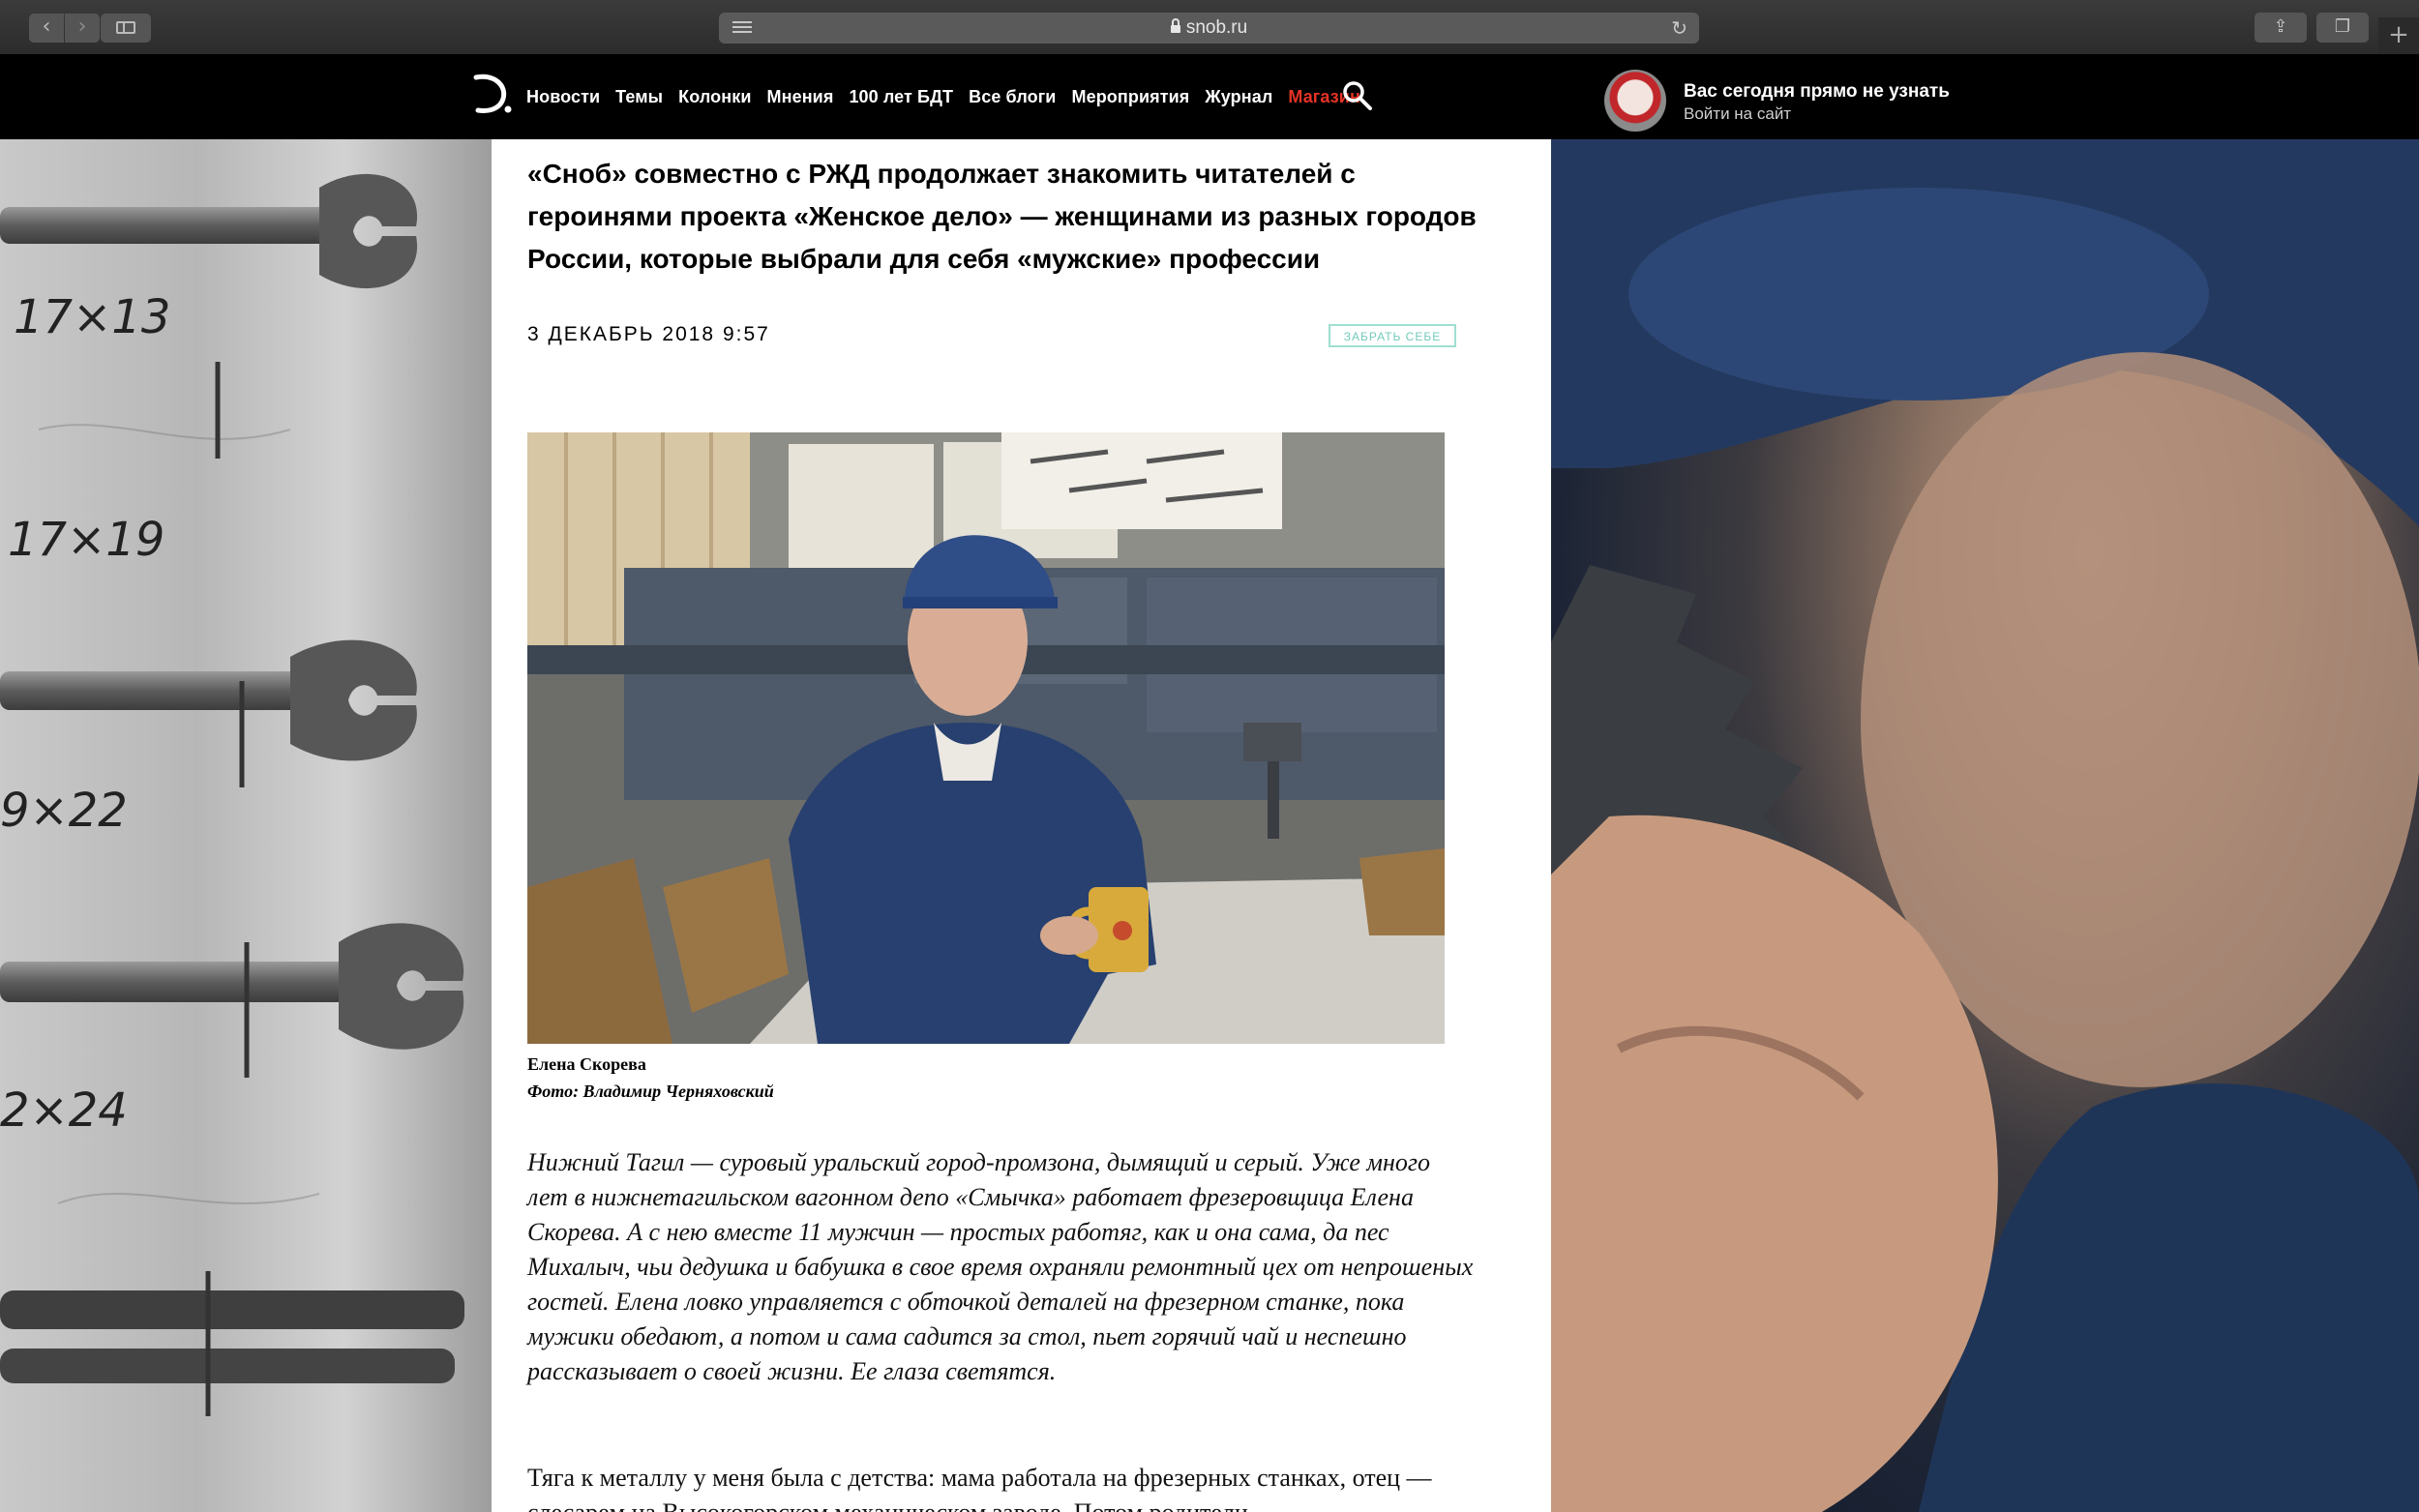  Describe the element at coordinates (92, 317) in the screenshot. I see `svg-text: 17×13` at that location.